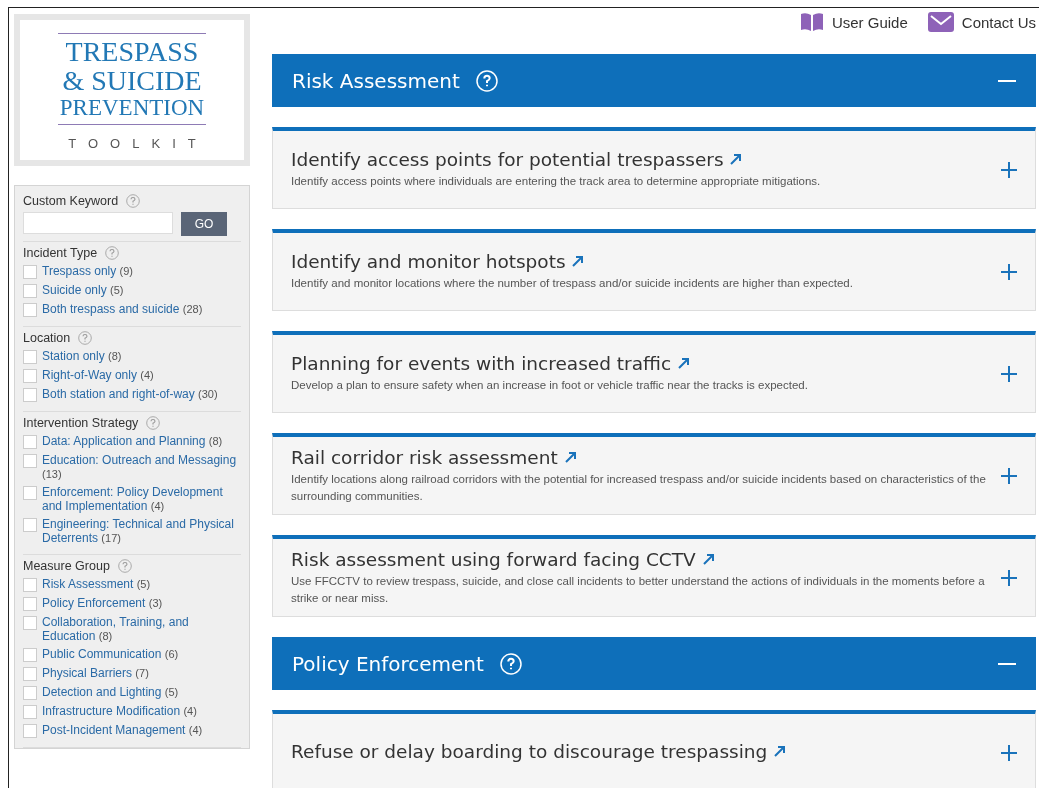 The image size is (1039, 788). What do you see at coordinates (639, 159) in the screenshot?
I see `measure-title: Identify access points for potential trespassers` at bounding box center [639, 159].